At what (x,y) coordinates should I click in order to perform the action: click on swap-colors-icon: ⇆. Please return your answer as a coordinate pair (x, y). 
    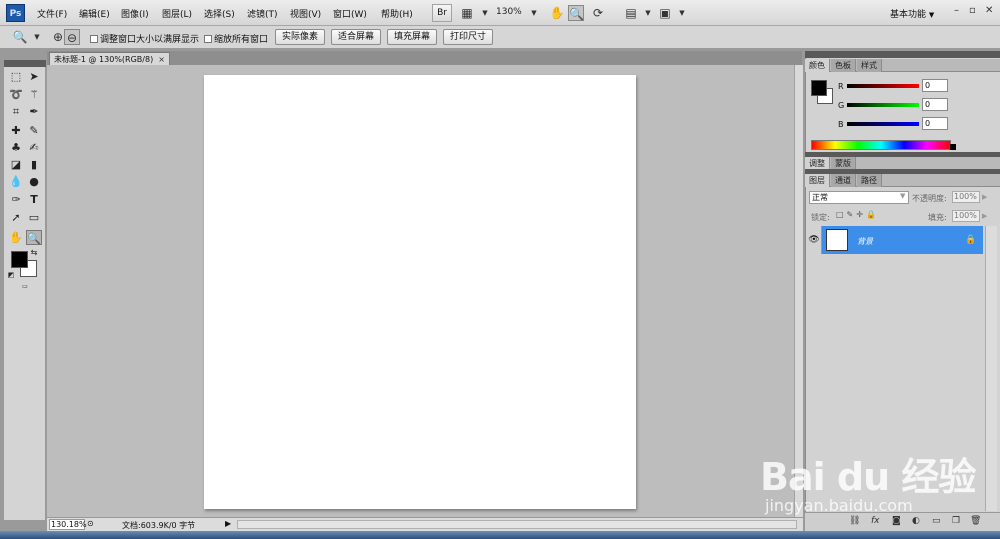
    Looking at the image, I should click on (34, 253).